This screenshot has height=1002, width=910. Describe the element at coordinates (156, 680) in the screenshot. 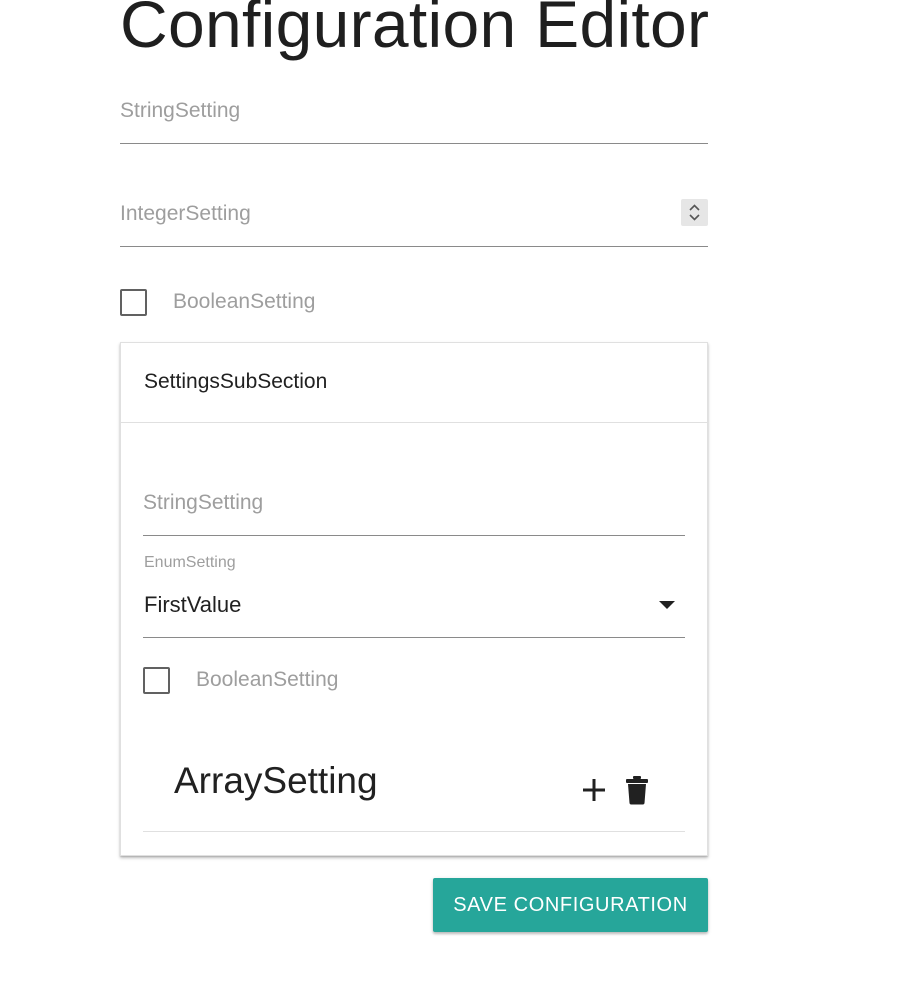

I see `subsection-boolean-setting-checkbox` at that location.